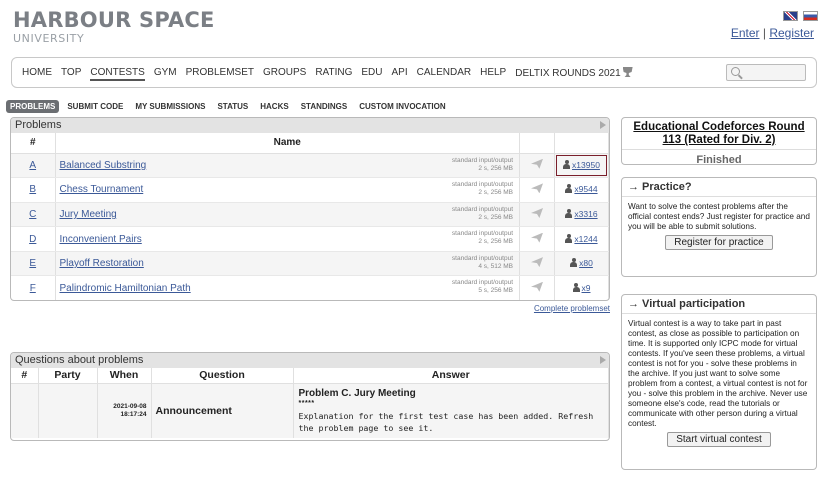 The width and height of the screenshot is (828, 482). Describe the element at coordinates (586, 263) in the screenshot. I see `solved-count-link: x80` at that location.